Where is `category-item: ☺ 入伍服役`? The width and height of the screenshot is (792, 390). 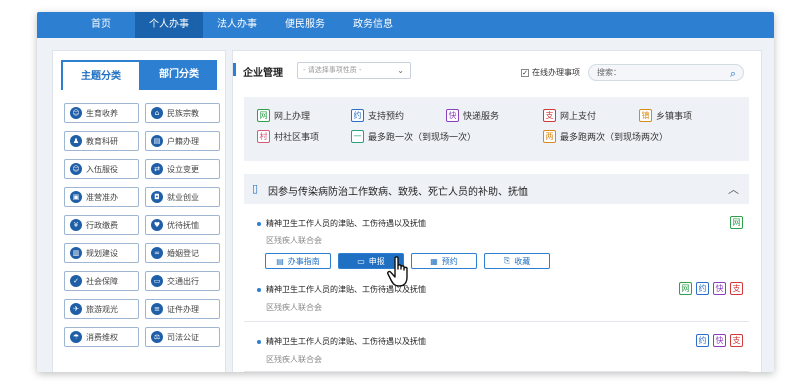
category-item: ☺ 入伍服役 is located at coordinates (101, 169).